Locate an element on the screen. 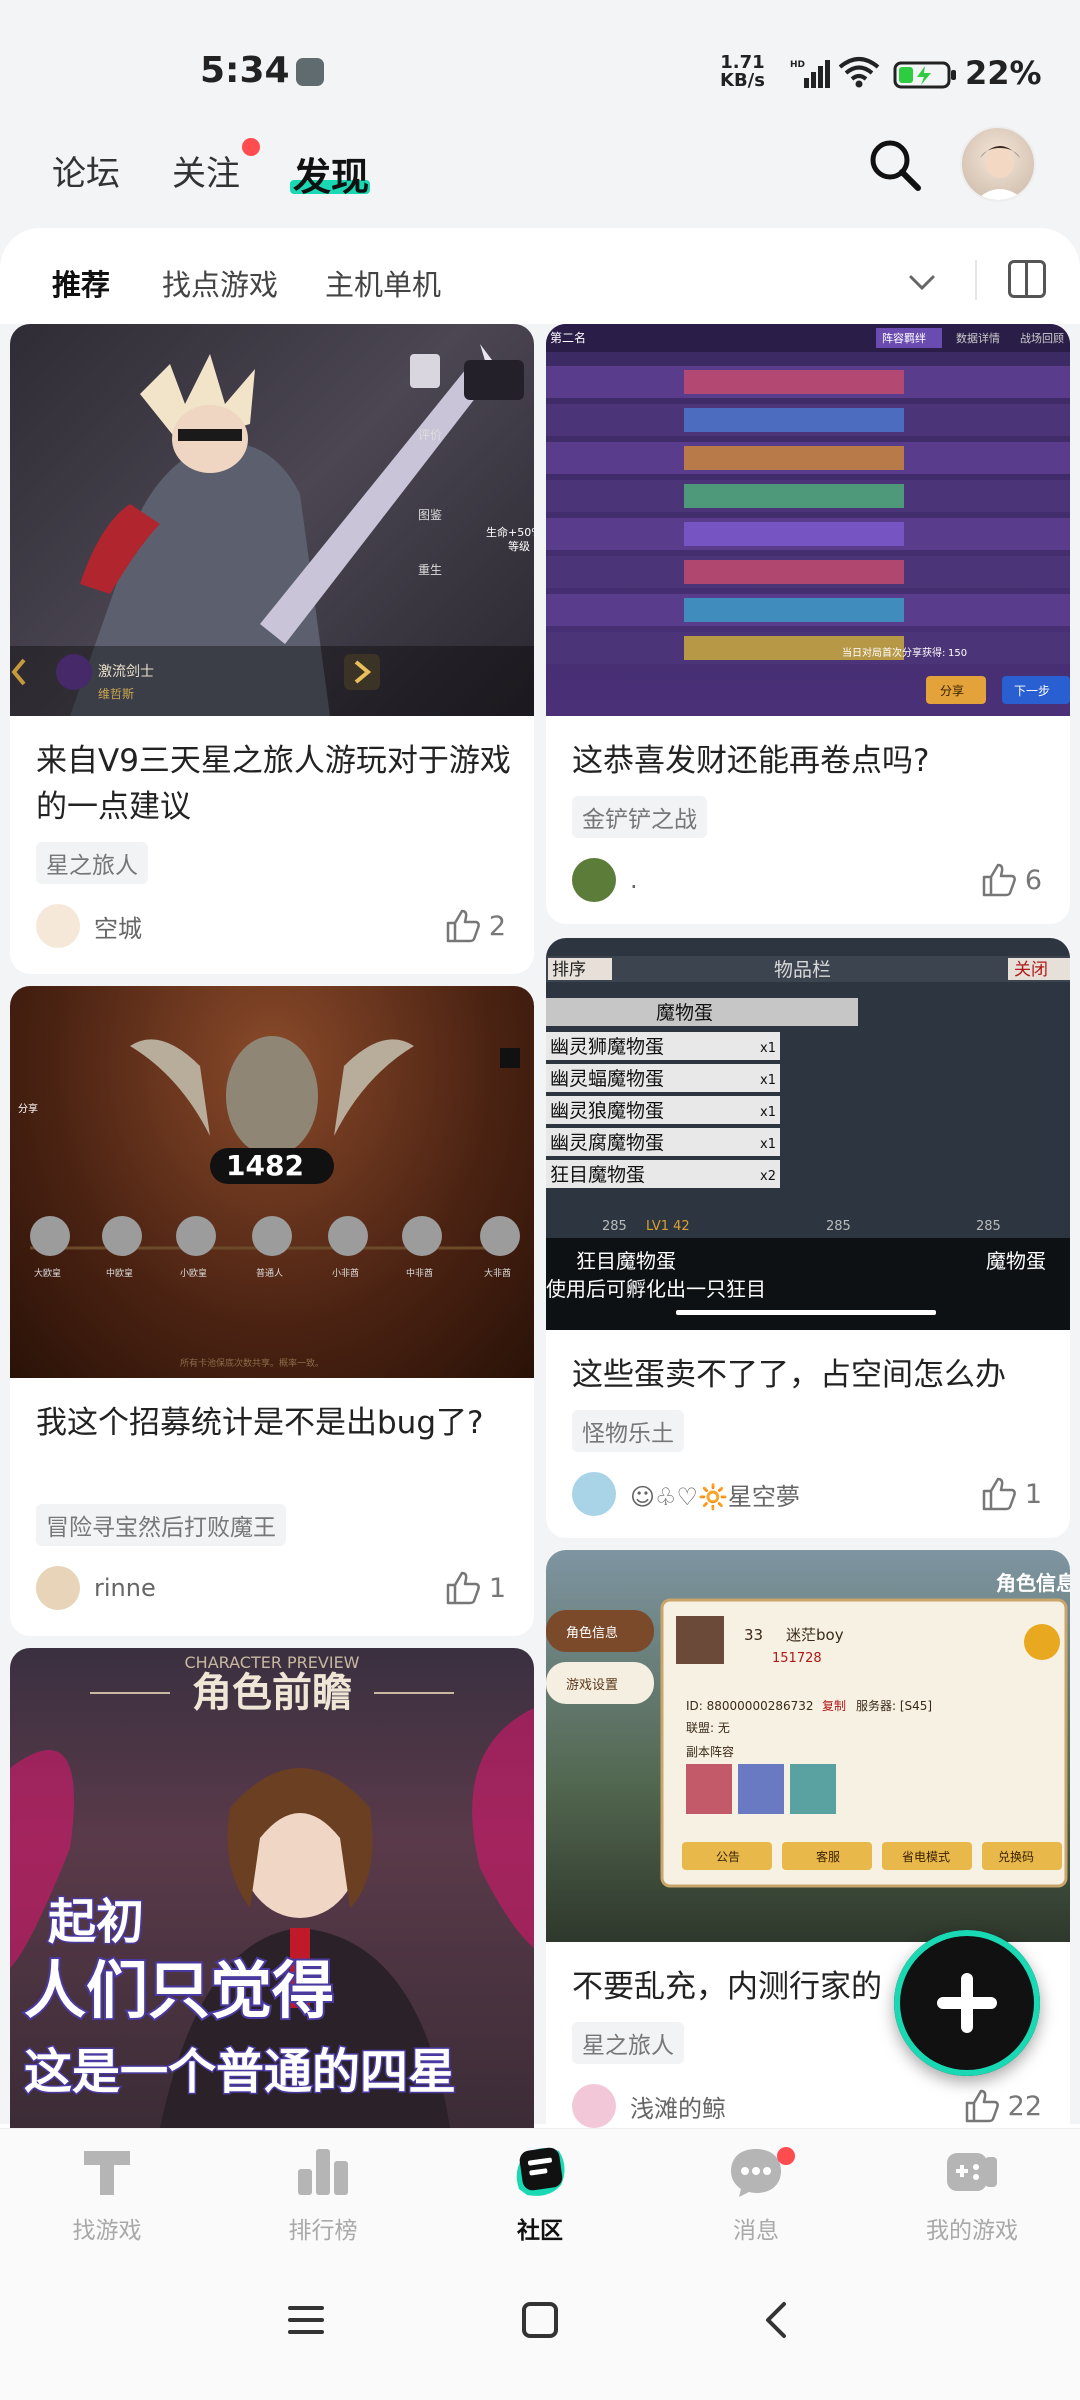 This screenshot has width=1080, height=2400. nav-find-games: 找游戏 is located at coordinates (107, 2193).